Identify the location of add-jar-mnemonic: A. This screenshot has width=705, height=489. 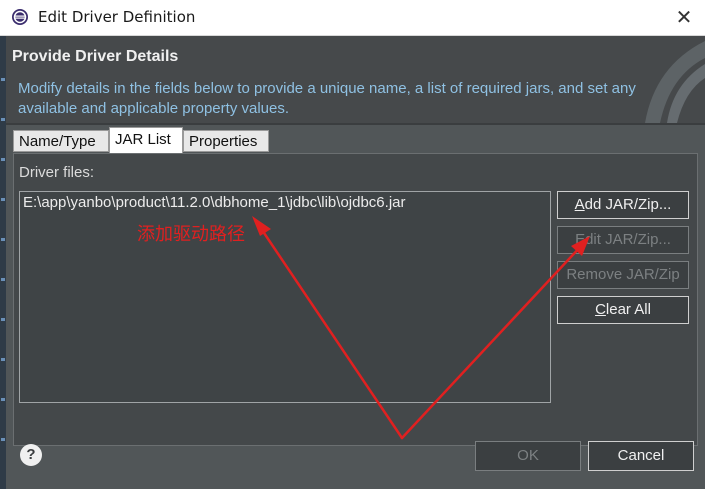
(579, 204).